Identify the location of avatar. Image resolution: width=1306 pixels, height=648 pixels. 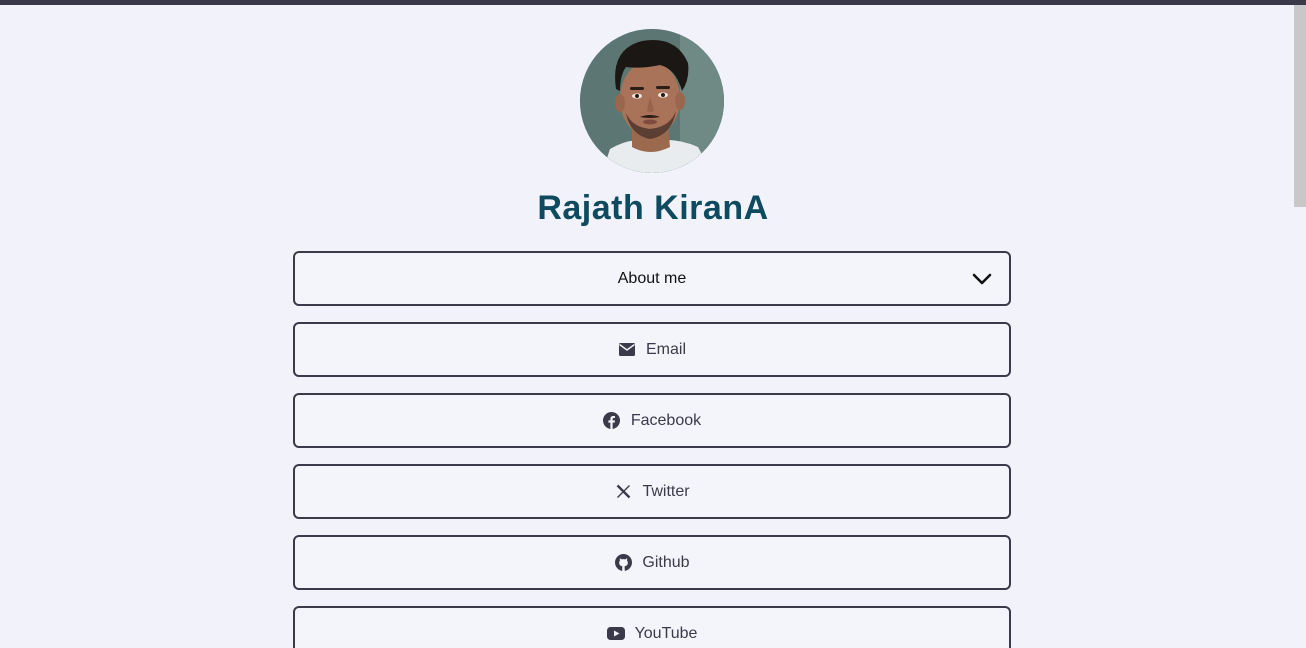
(652, 101).